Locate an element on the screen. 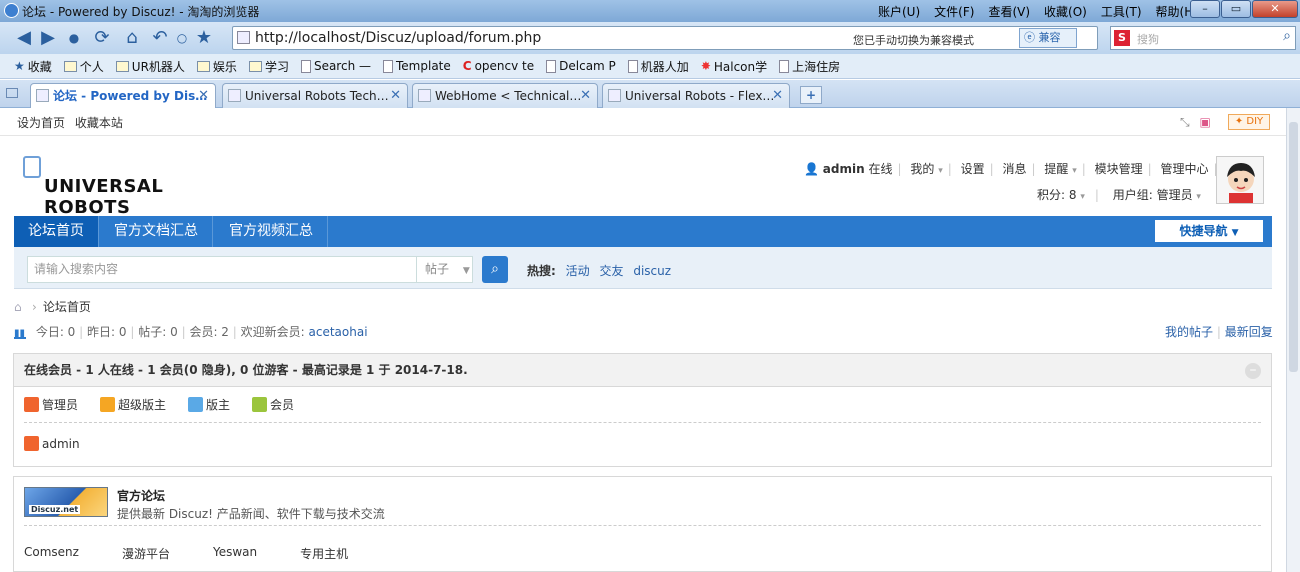 This screenshot has height=572, width=1300. breadcrumb-forum-home: 论坛首页 is located at coordinates (67, 307).